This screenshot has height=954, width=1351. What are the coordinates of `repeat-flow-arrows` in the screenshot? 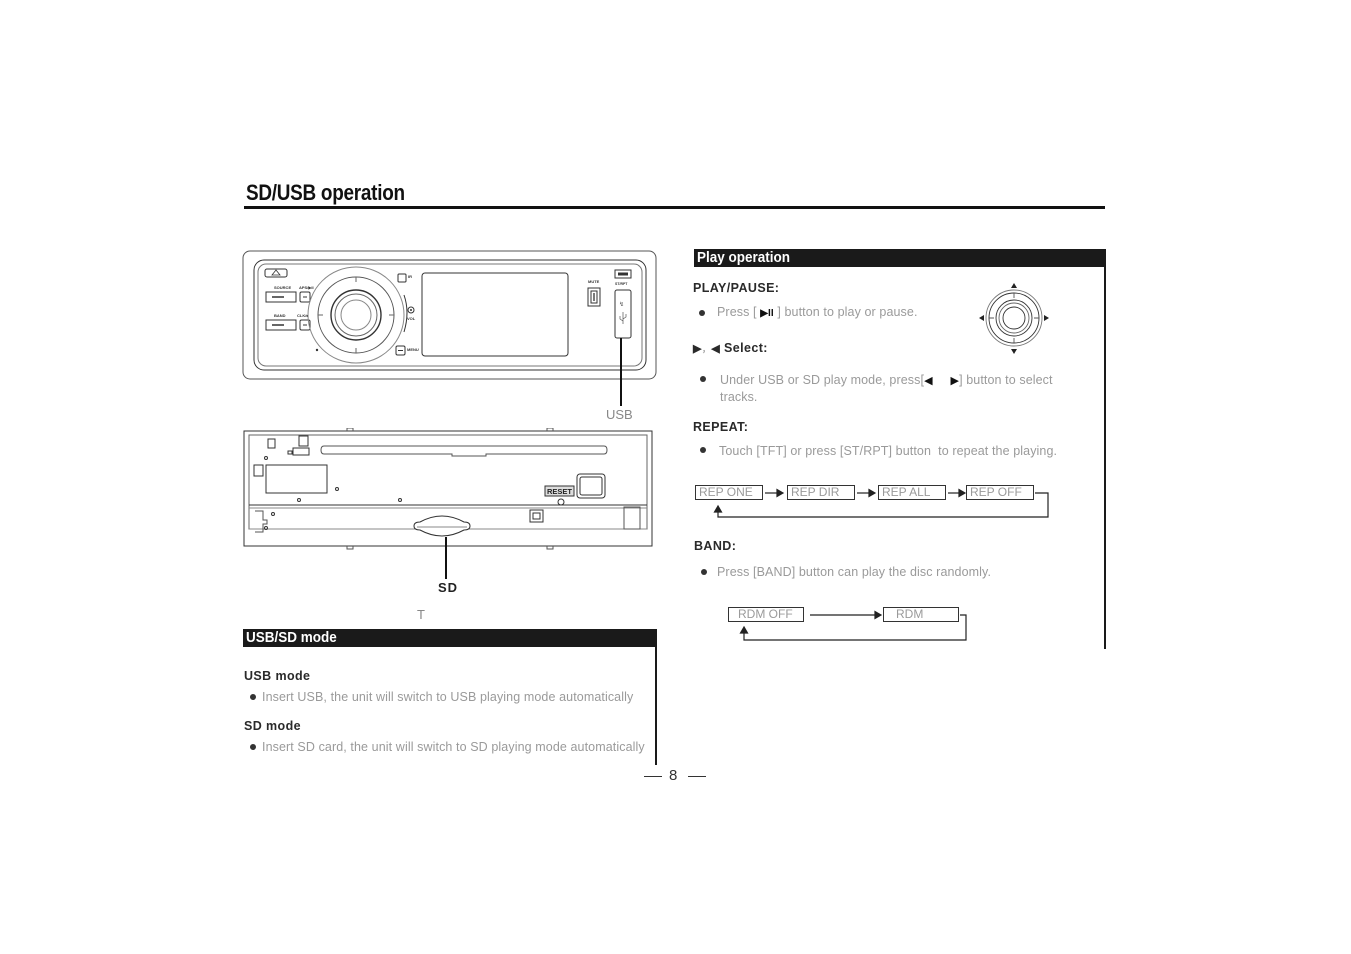 It's located at (881, 503).